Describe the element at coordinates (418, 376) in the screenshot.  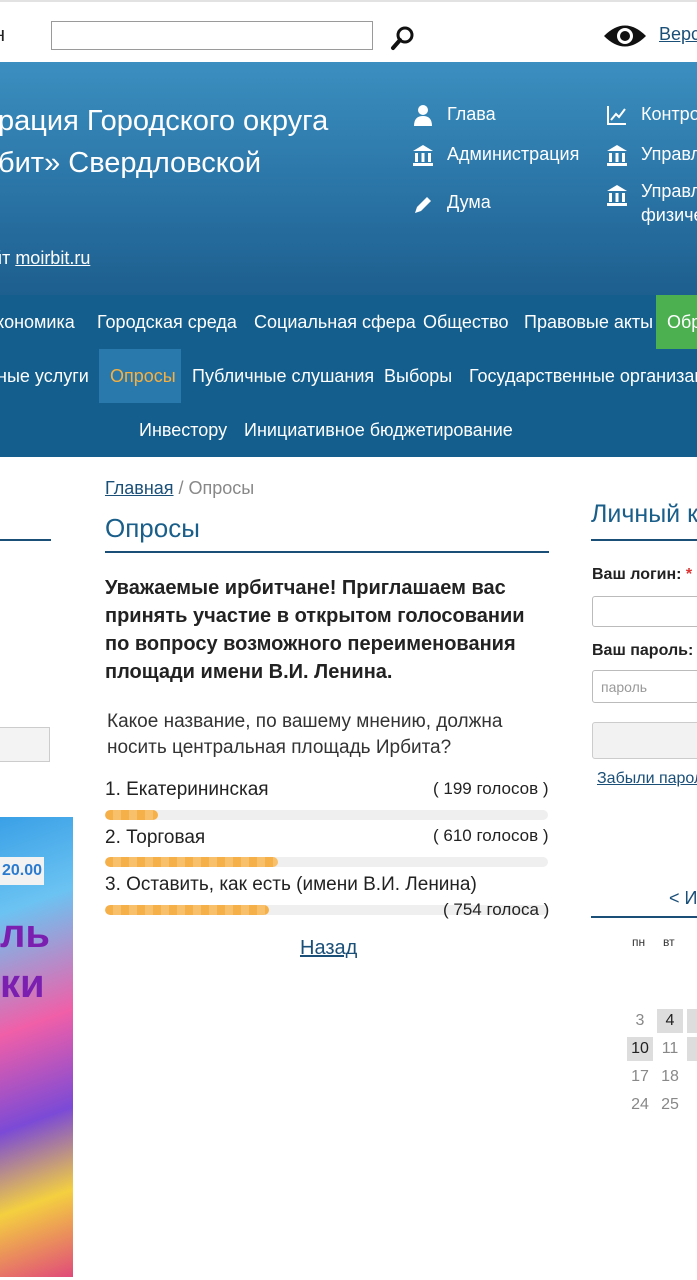
I see `nav-item-elections: Выборы` at that location.